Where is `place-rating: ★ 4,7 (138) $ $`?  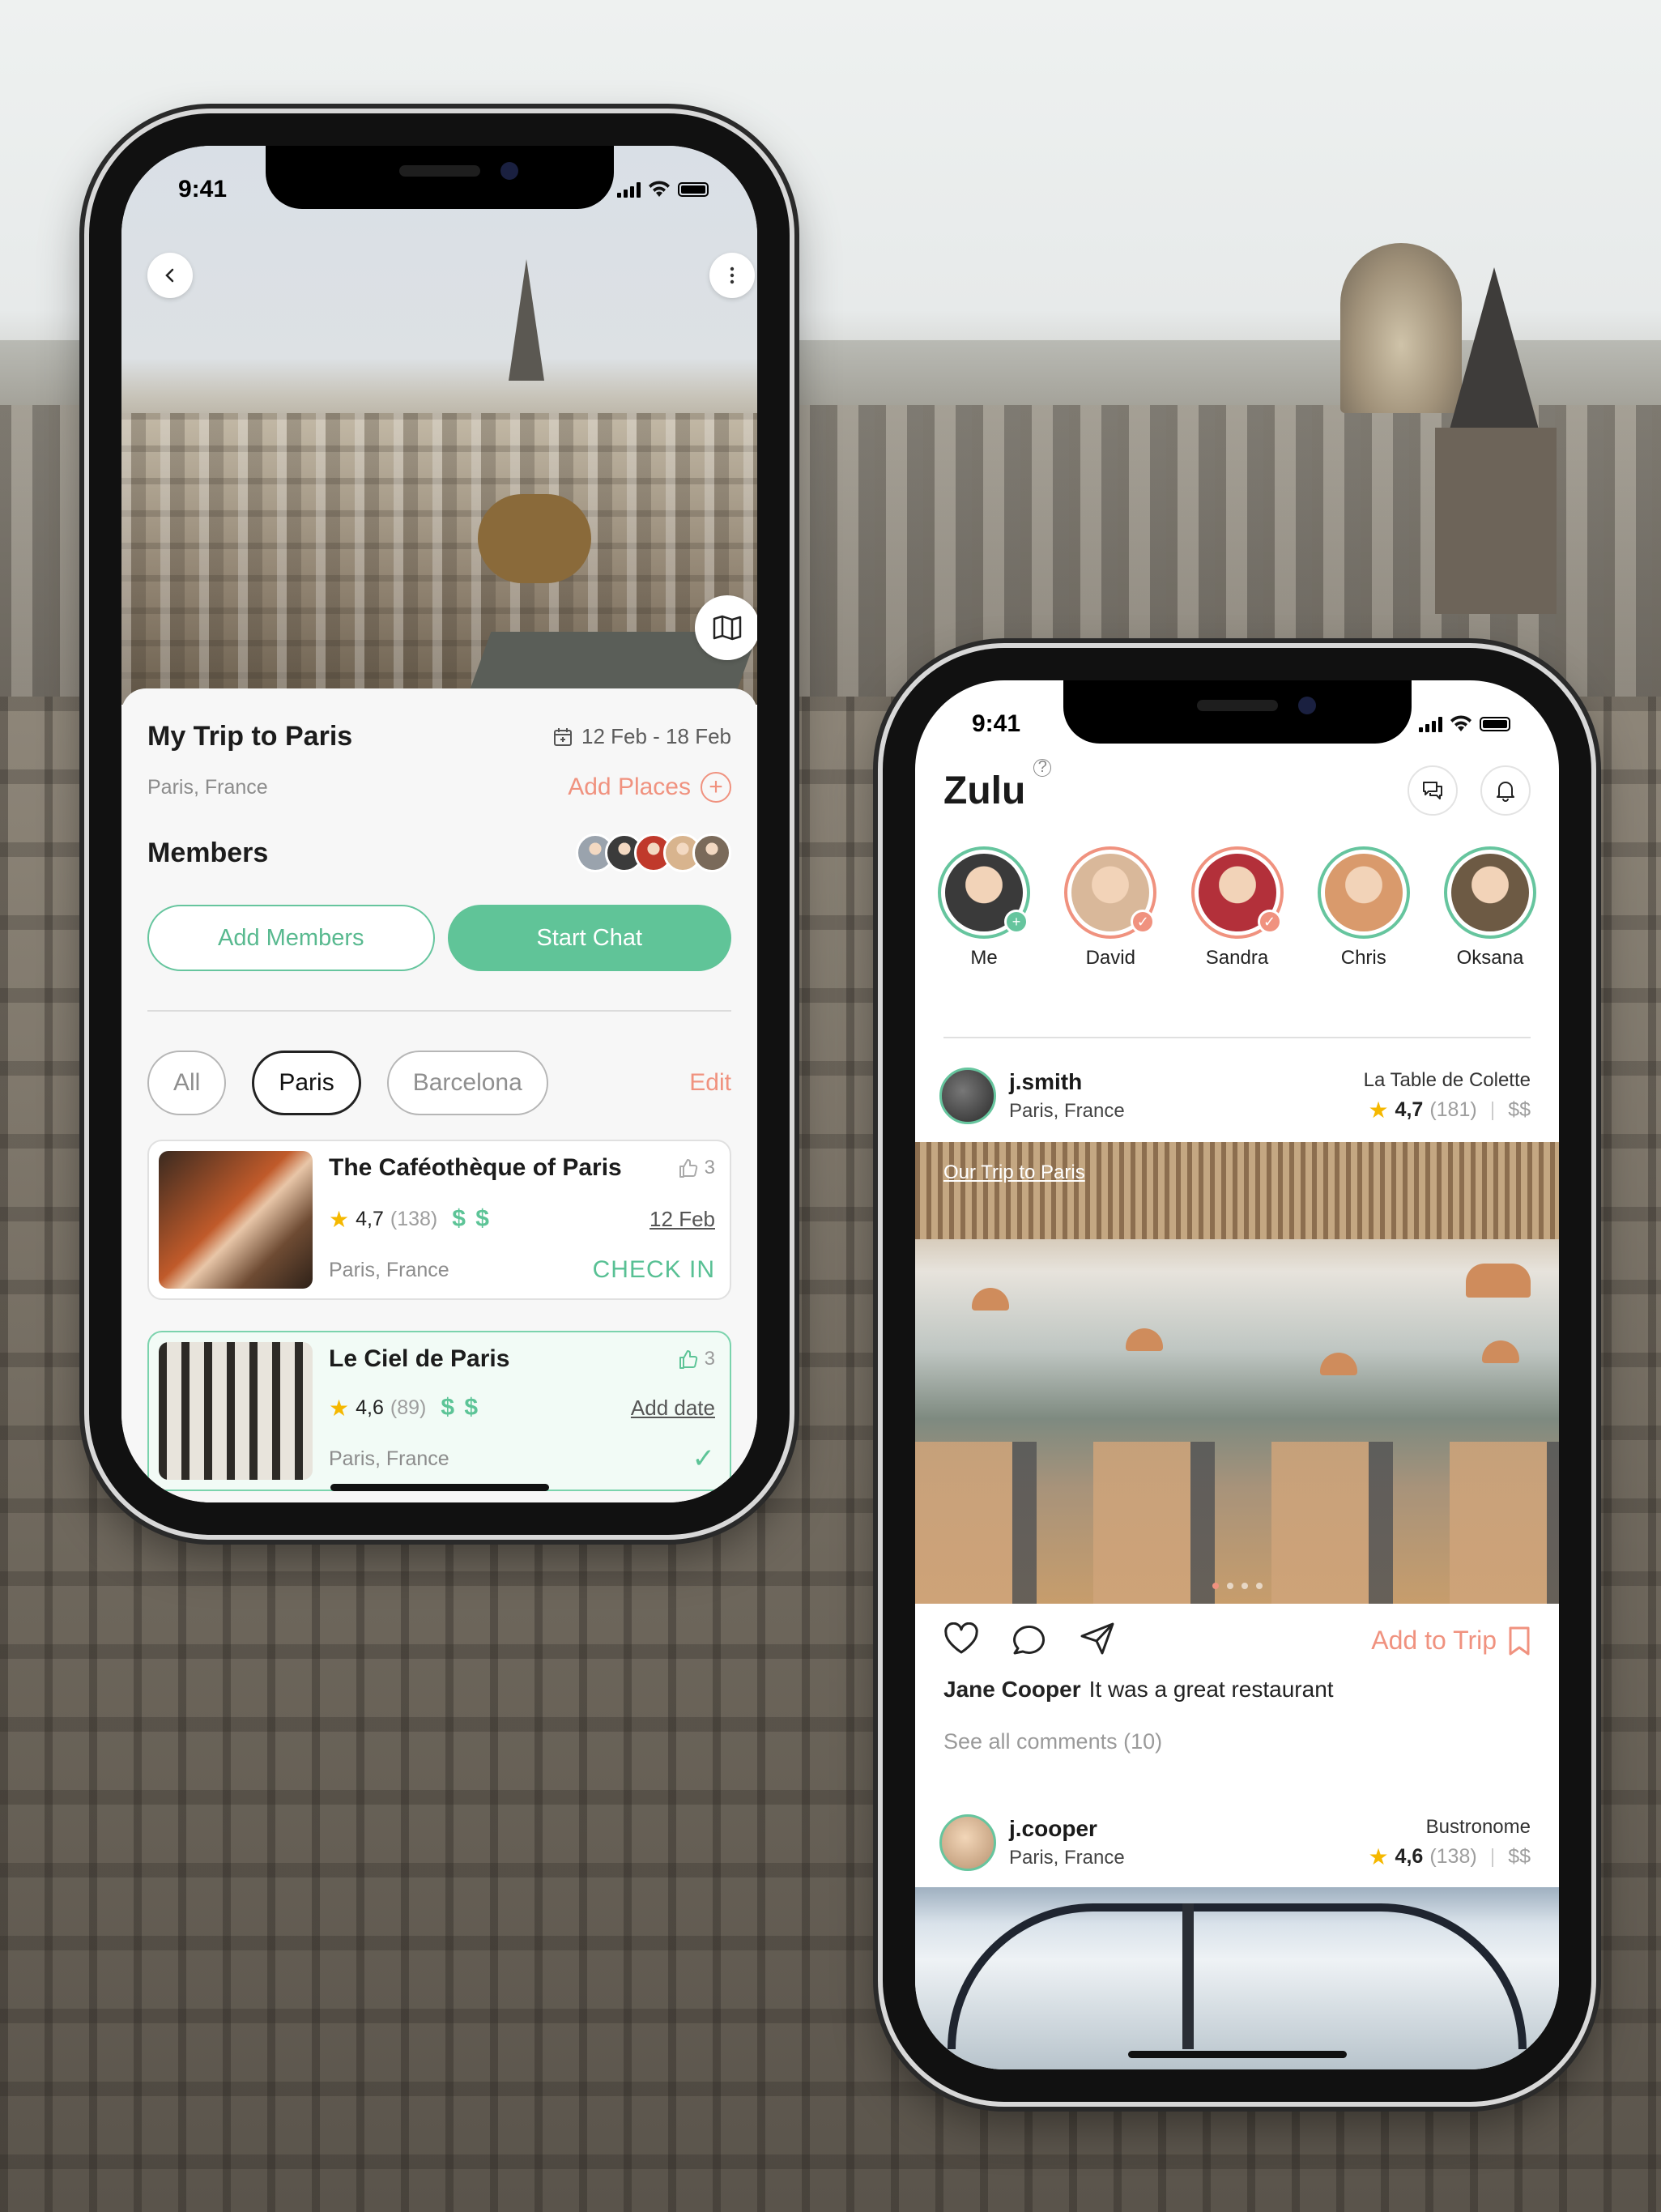
place-rating: ★ 4,7 (138) $ $ is located at coordinates (410, 1219).